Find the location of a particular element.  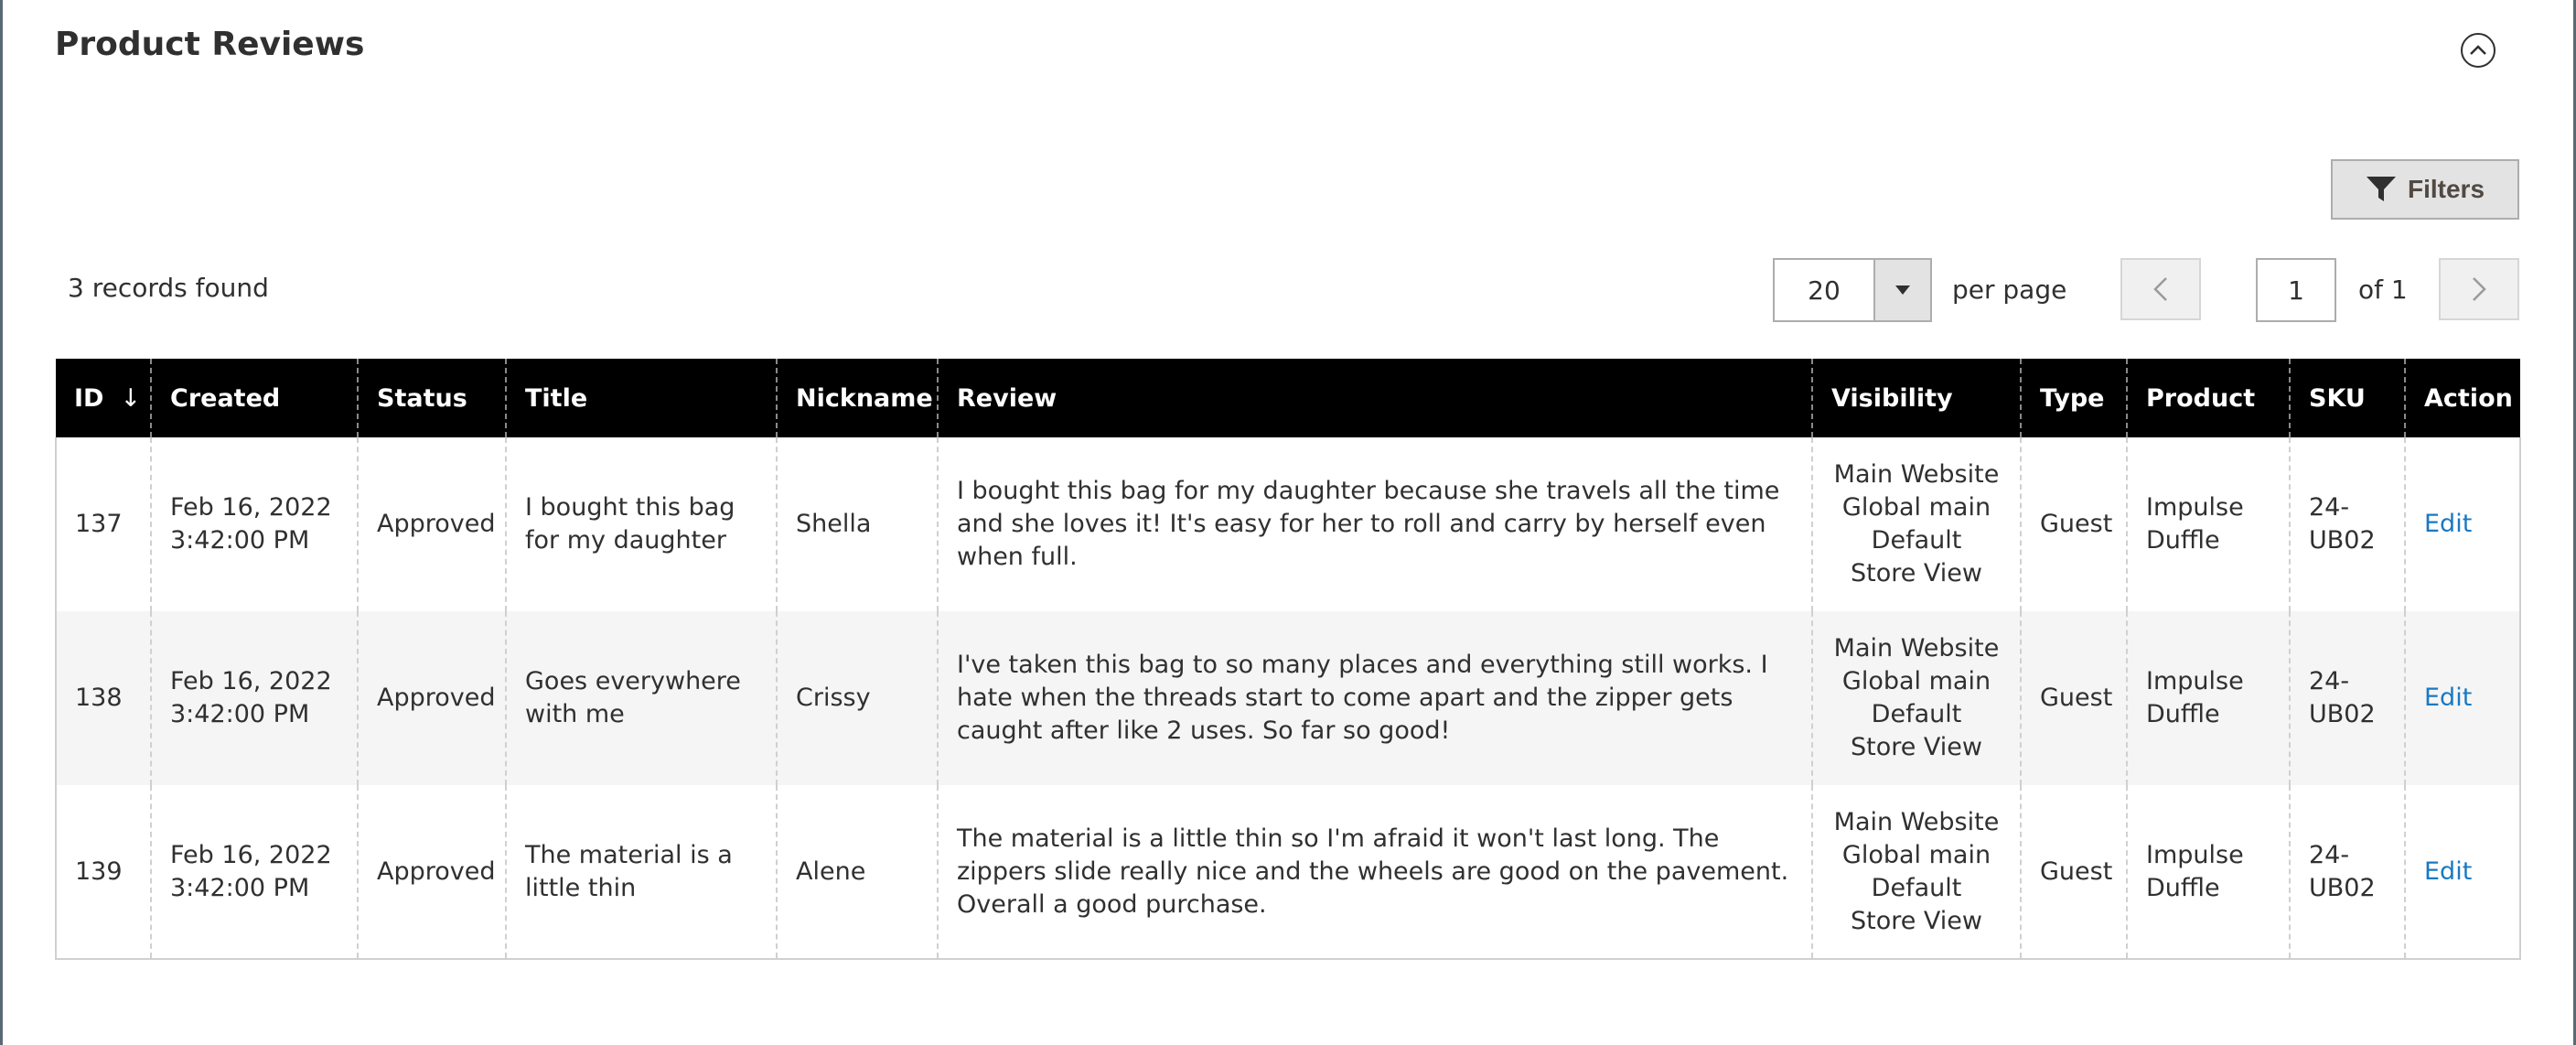

filters-button: Filters is located at coordinates (2425, 189).